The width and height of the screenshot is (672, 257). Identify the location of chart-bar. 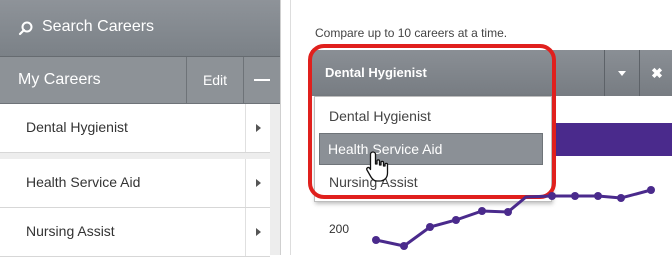
(604, 139).